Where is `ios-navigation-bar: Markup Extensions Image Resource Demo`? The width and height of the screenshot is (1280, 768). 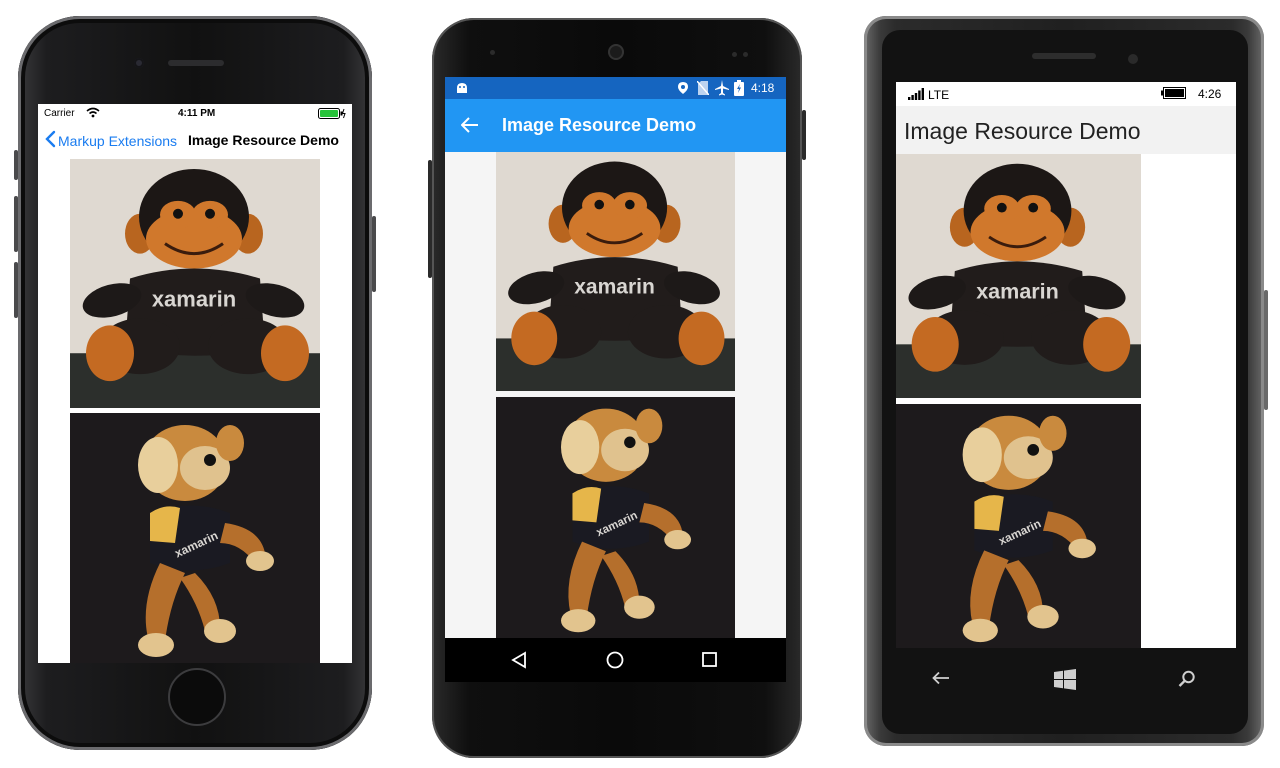
ios-navigation-bar: Markup Extensions Image Resource Demo is located at coordinates (195, 140).